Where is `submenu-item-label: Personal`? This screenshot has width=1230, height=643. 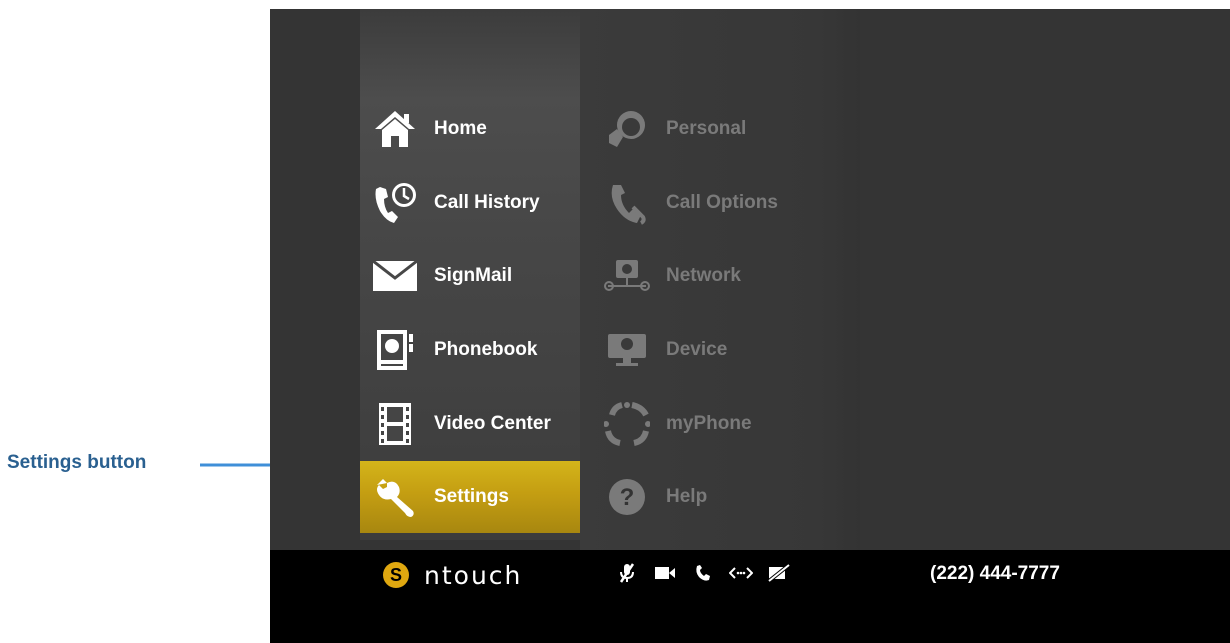
submenu-item-label: Personal is located at coordinates (706, 128).